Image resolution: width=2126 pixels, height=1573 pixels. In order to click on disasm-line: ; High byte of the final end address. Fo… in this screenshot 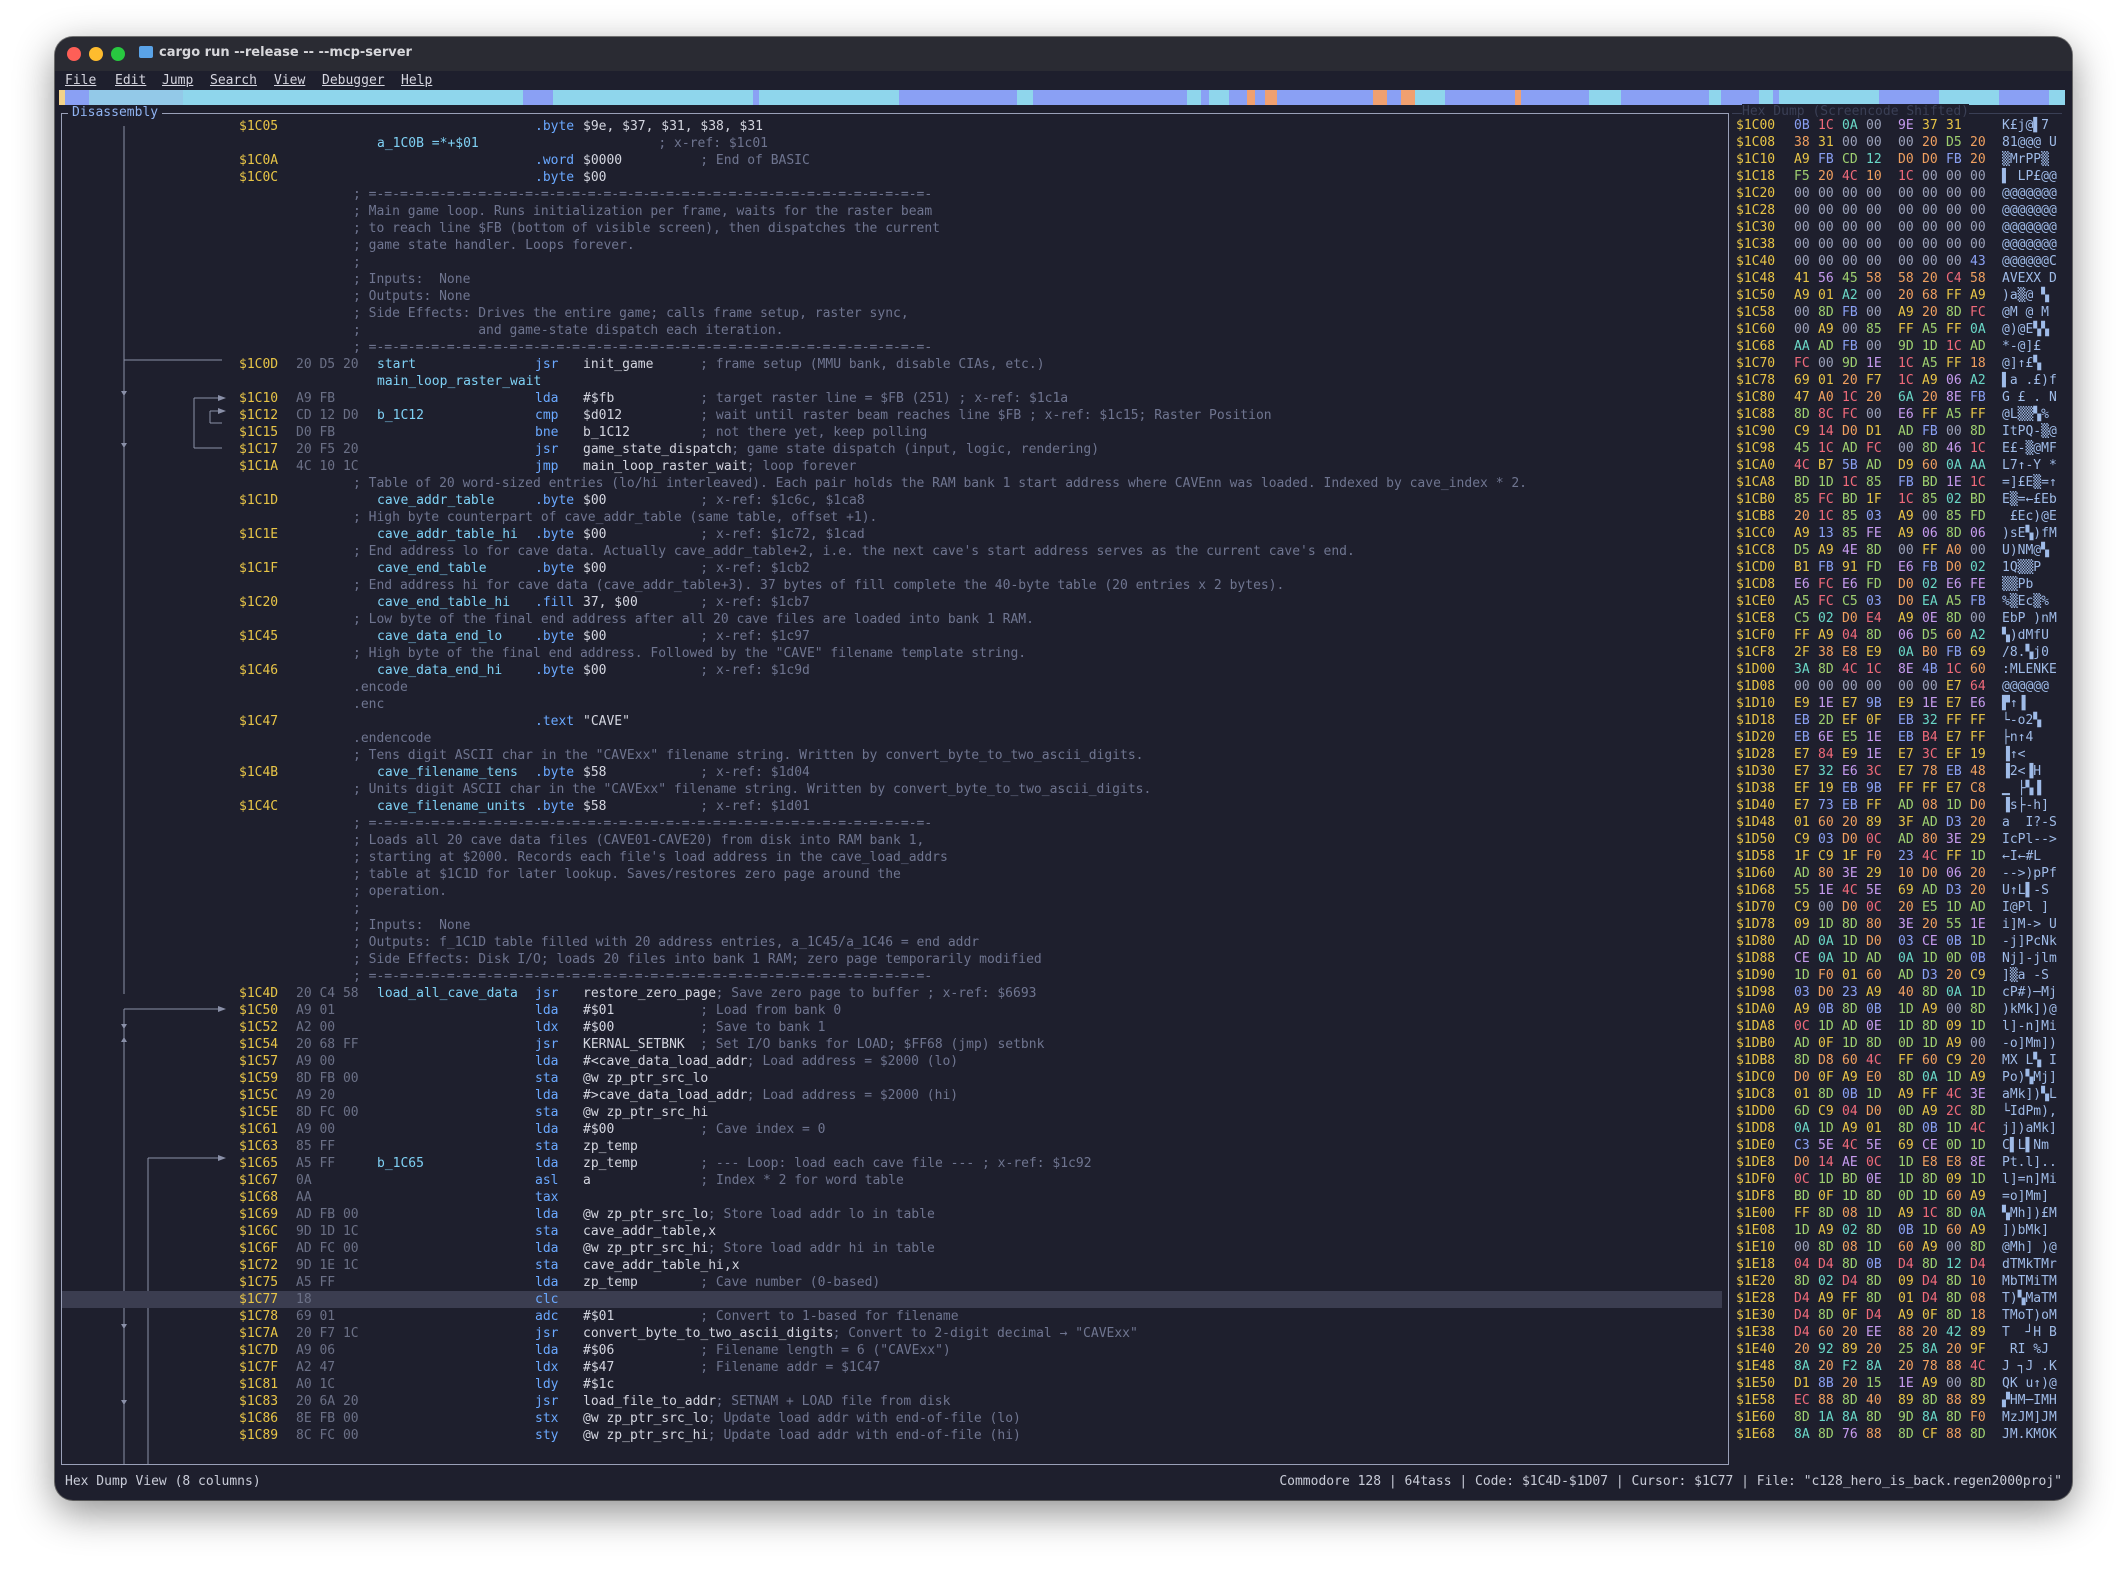, I will do `click(892, 653)`.